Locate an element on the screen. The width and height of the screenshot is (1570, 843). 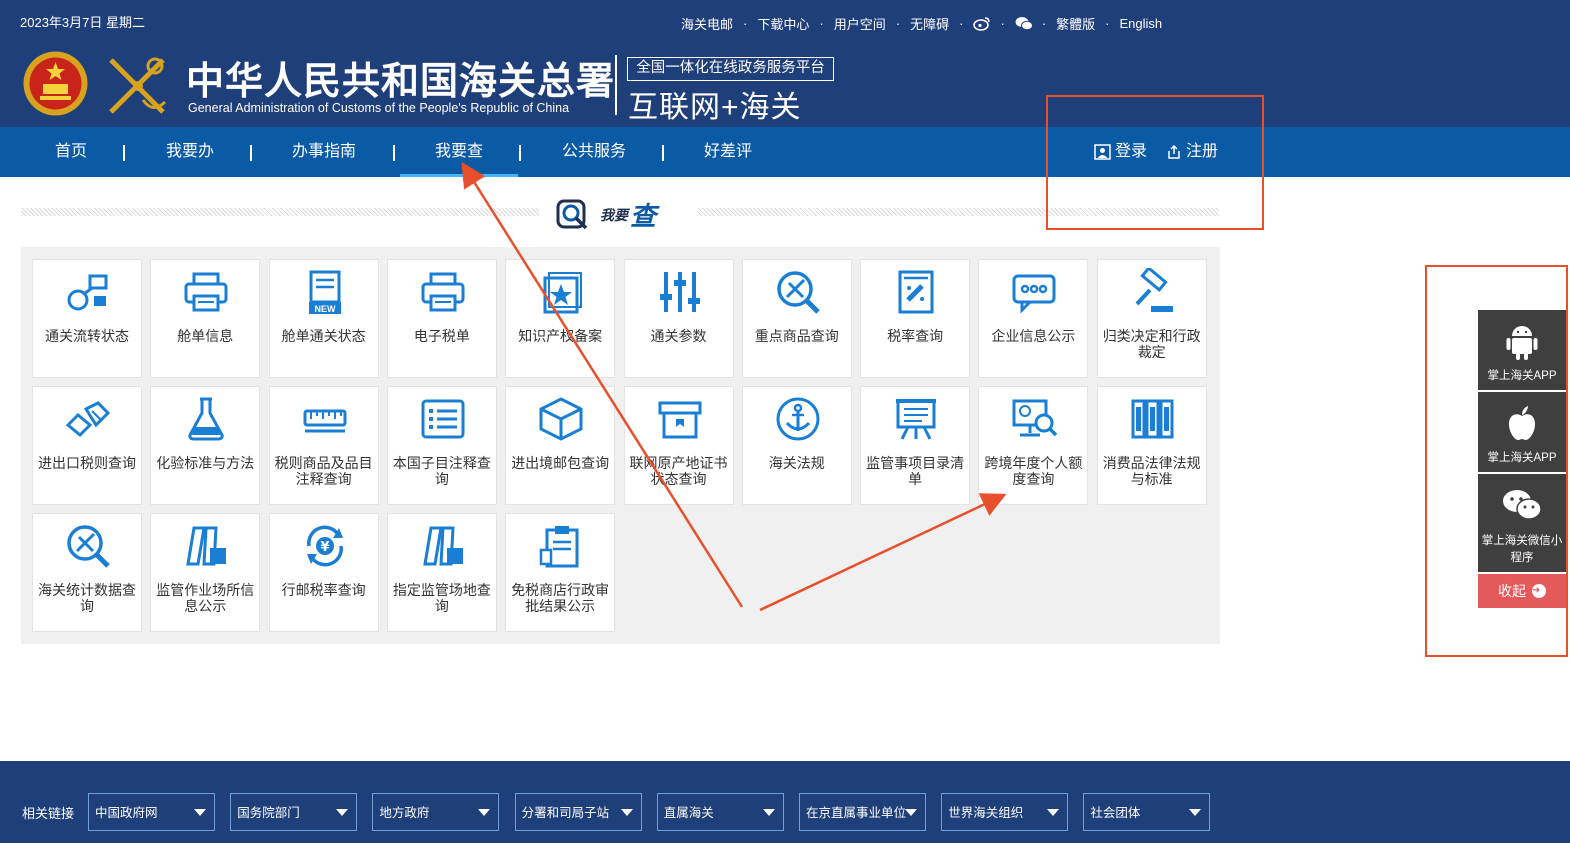
main-nav: 首页 我要办 办事指南 我要查 公共服务 好差评 登录 注册 is located at coordinates (785, 152).